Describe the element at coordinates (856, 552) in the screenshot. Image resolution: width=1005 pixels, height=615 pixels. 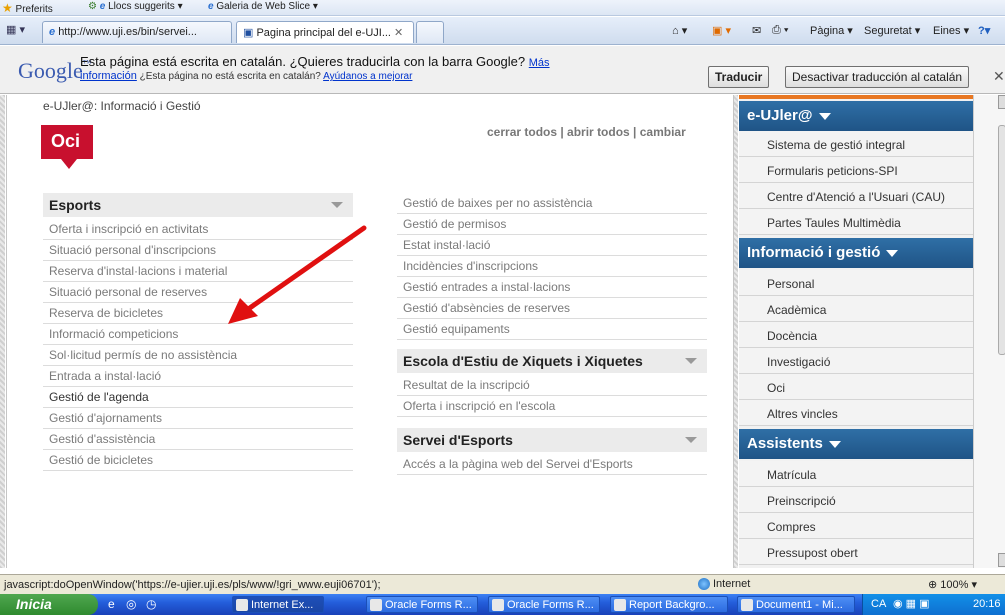
I see `sidebar-item: Pressupost obert` at that location.